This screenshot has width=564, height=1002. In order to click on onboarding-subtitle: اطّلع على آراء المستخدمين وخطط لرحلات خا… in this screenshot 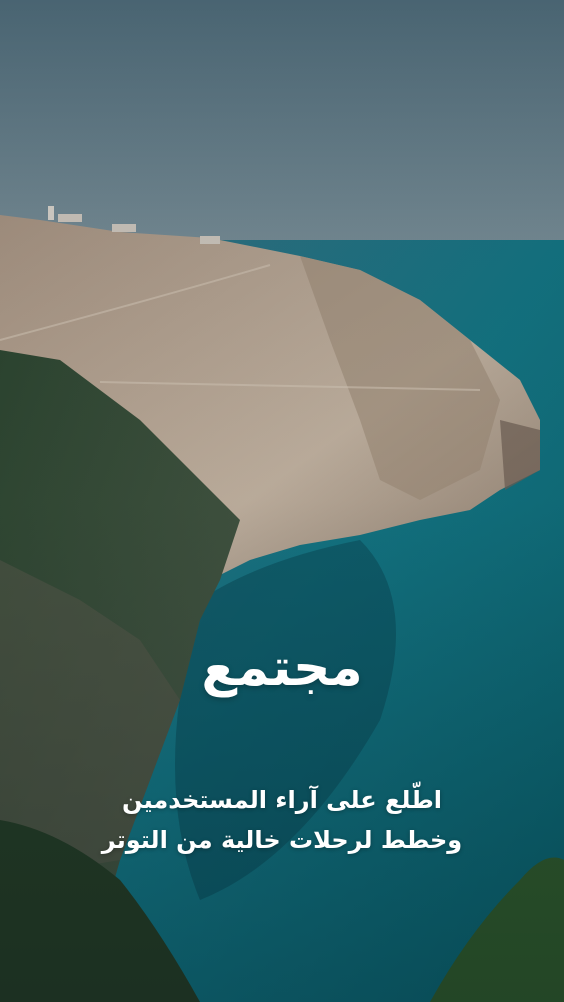, I will do `click(282, 820)`.